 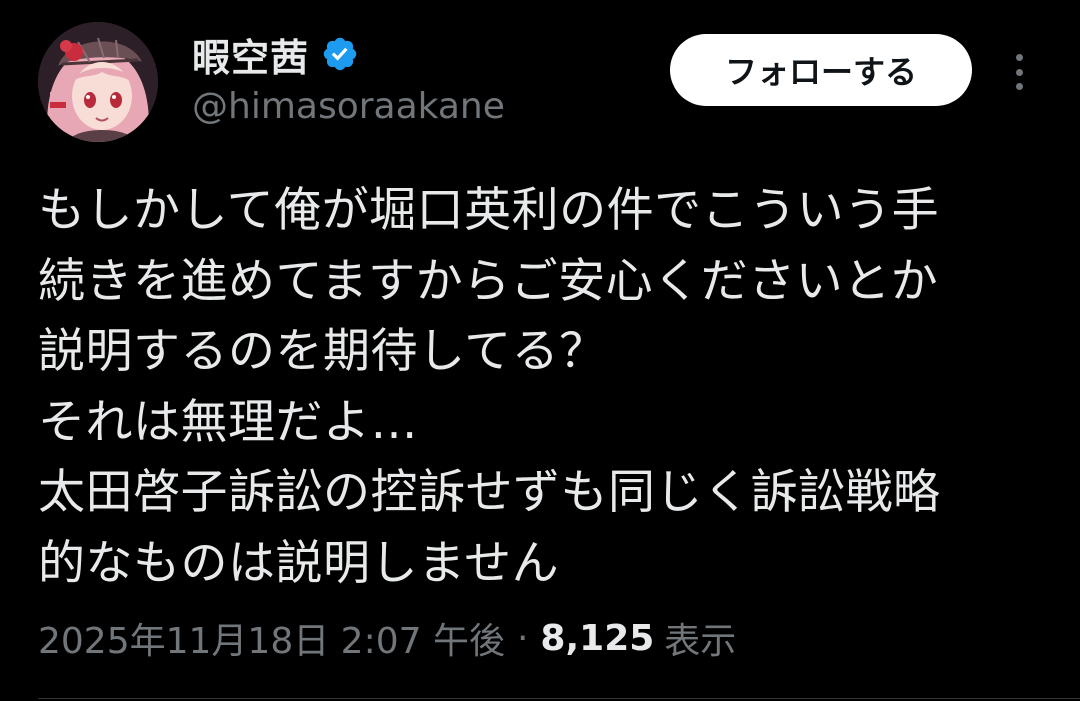 I want to click on verified-badge-icon, so click(x=340, y=54).